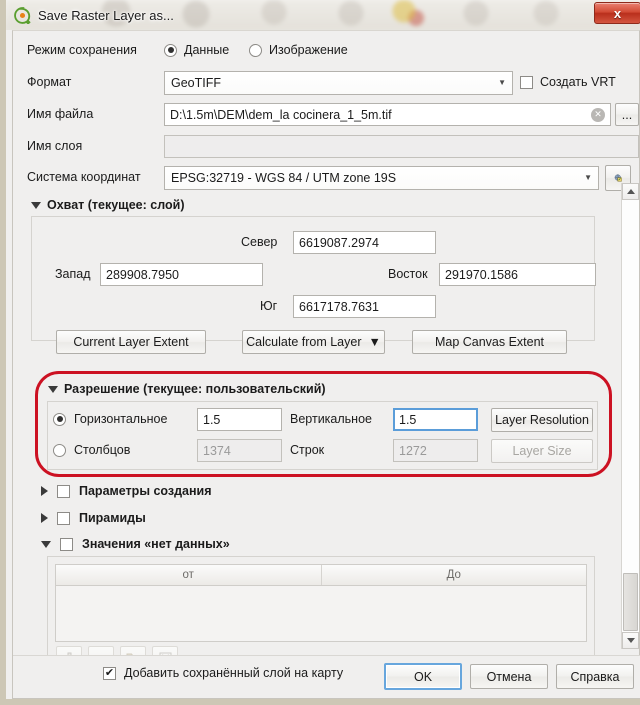  Describe the element at coordinates (489, 342) in the screenshot. I see `map-canvas-extent-button: Map Canvas Extent` at that location.